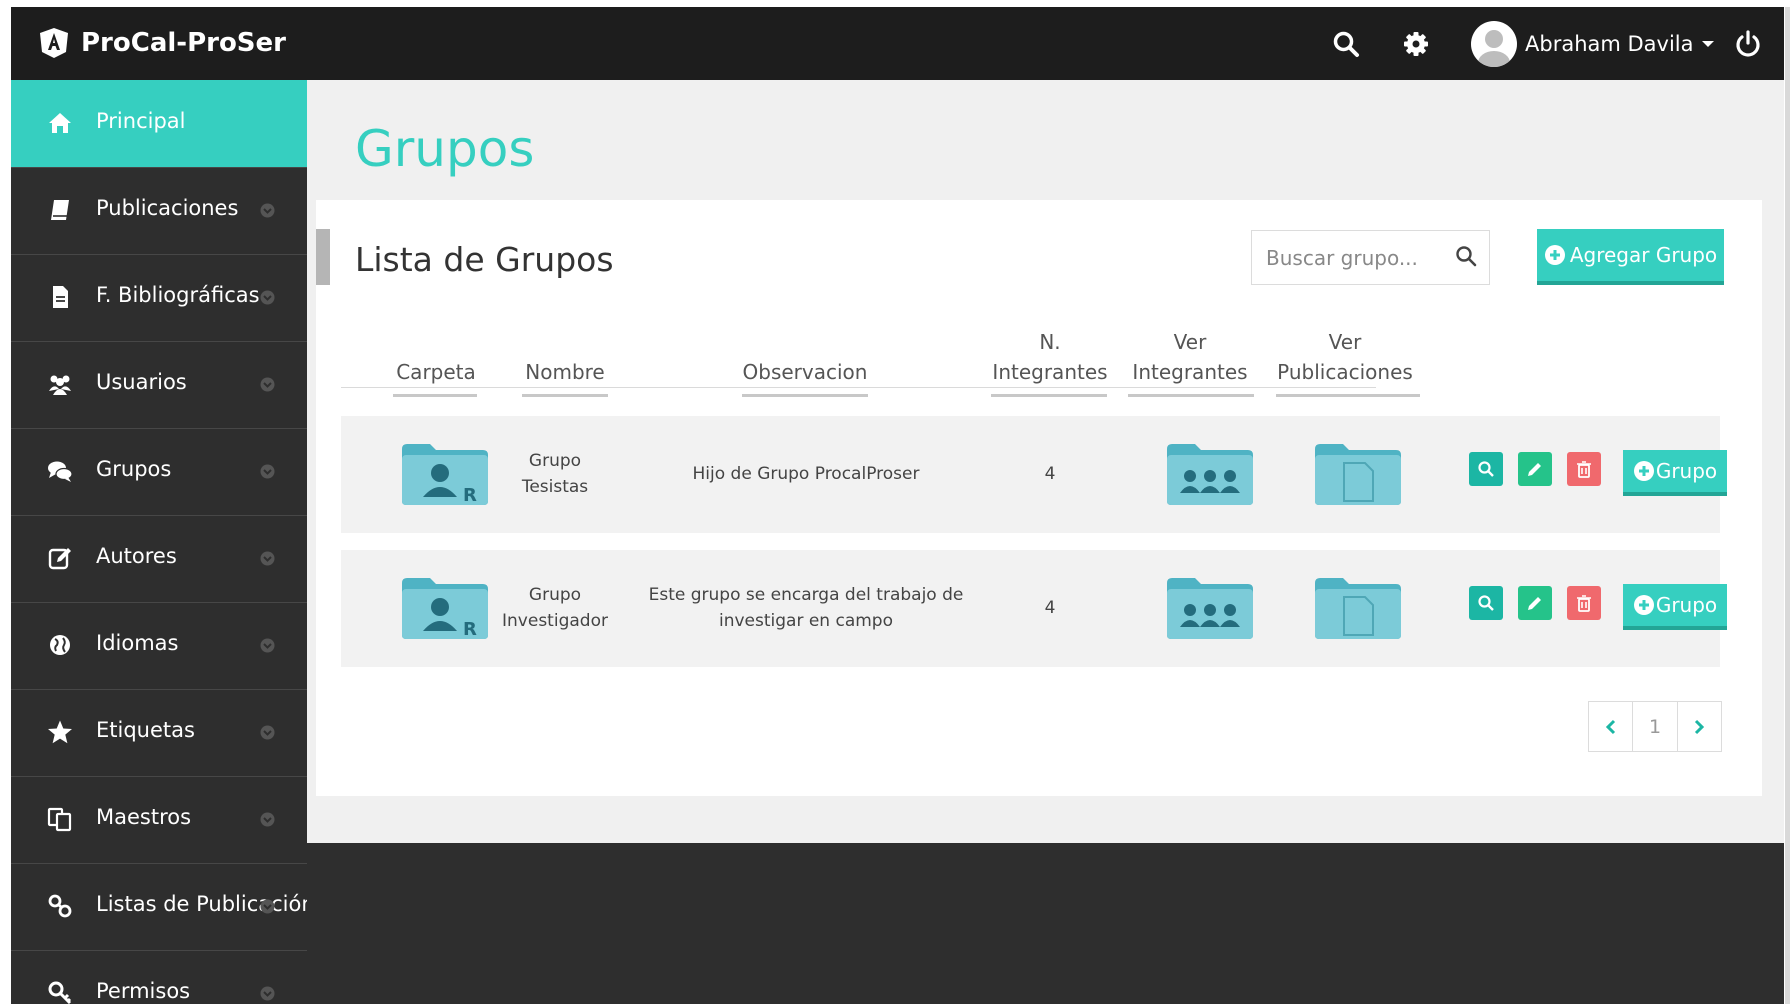 The image size is (1790, 1004). I want to click on column-header-carpeta: Carpeta, so click(436, 372).